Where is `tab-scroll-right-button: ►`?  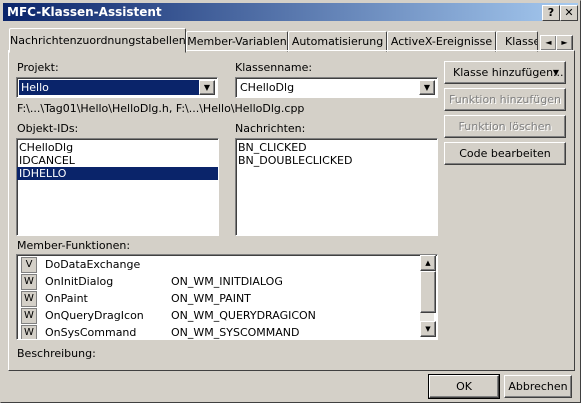 tab-scroll-right-button: ► is located at coordinates (564, 43).